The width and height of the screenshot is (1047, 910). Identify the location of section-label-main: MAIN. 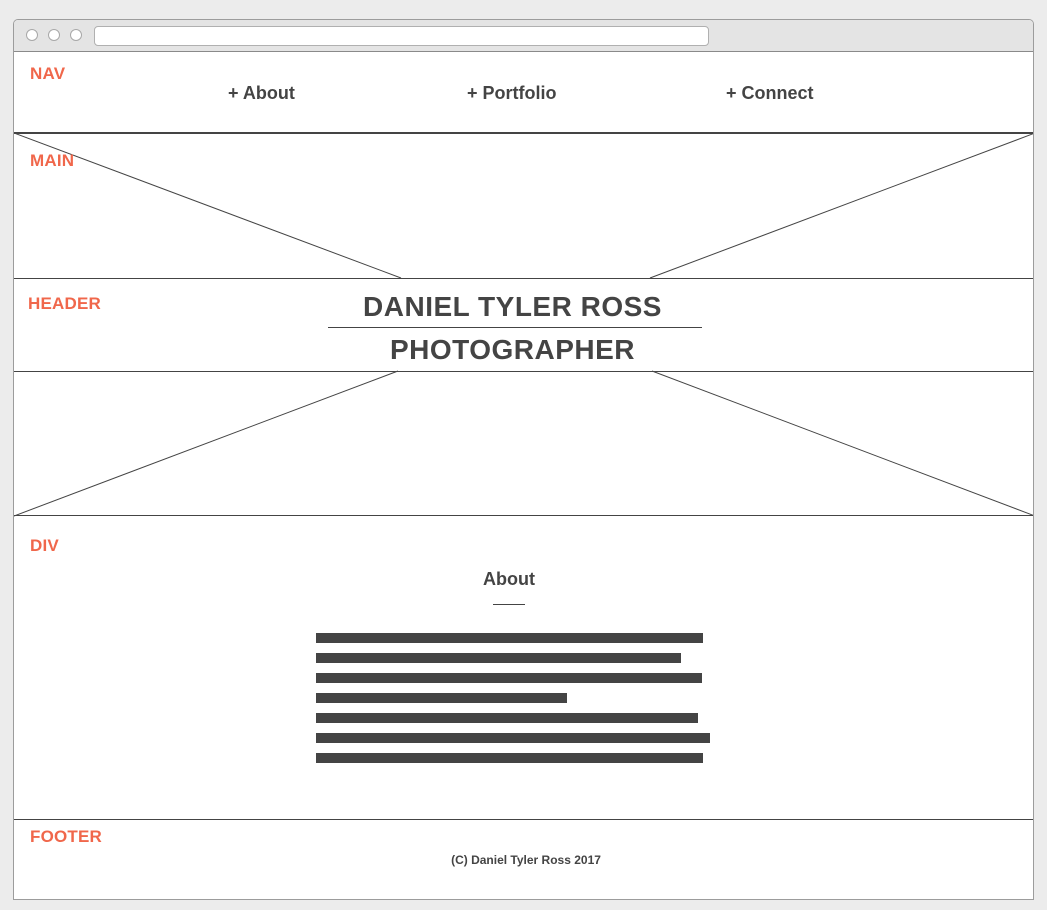
(52, 160).